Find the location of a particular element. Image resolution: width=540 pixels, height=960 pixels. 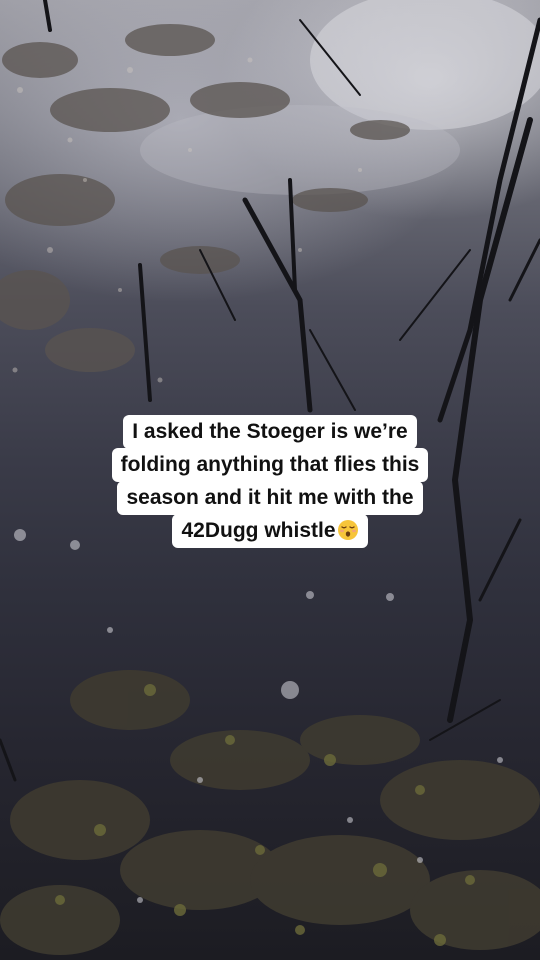

caption-line-2: folding anything that flies this is located at coordinates (270, 465).